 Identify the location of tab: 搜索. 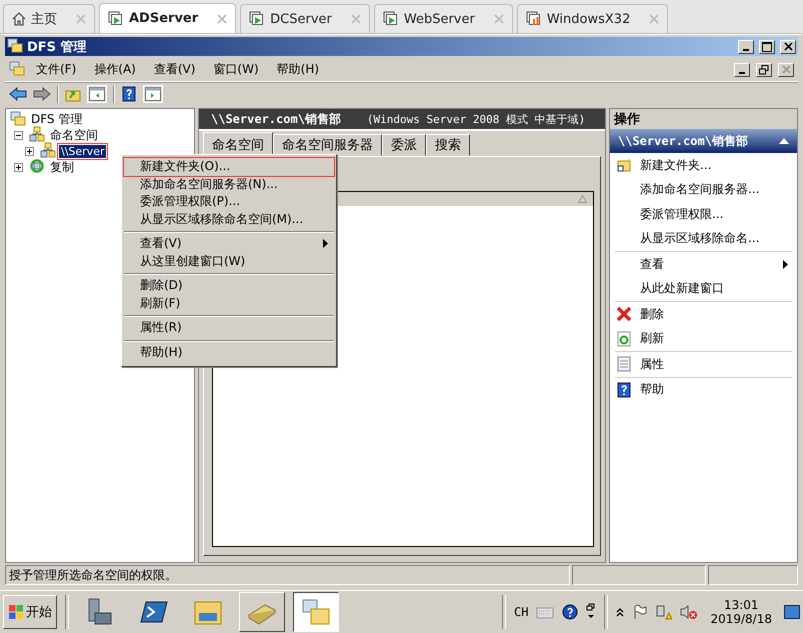
(448, 145).